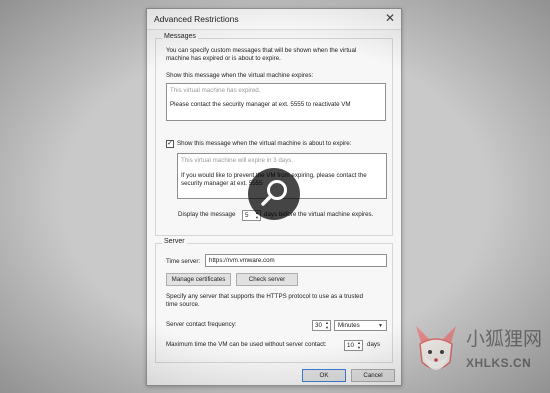 This screenshot has height=393, width=550. What do you see at coordinates (267, 279) in the screenshot?
I see `check-server-button: Check server` at bounding box center [267, 279].